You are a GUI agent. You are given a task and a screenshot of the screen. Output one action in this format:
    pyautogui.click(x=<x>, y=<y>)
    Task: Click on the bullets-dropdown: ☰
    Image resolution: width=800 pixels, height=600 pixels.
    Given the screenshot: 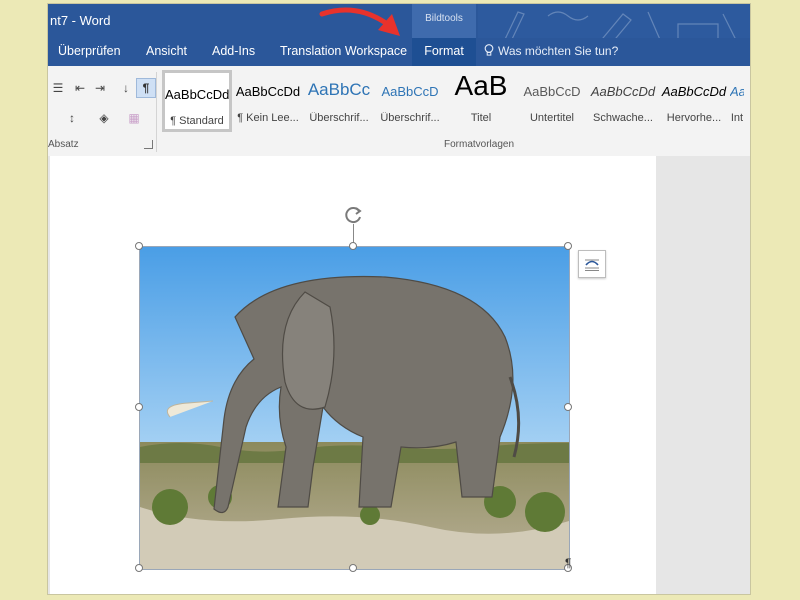 What is the action you would take?
    pyautogui.click(x=58, y=88)
    